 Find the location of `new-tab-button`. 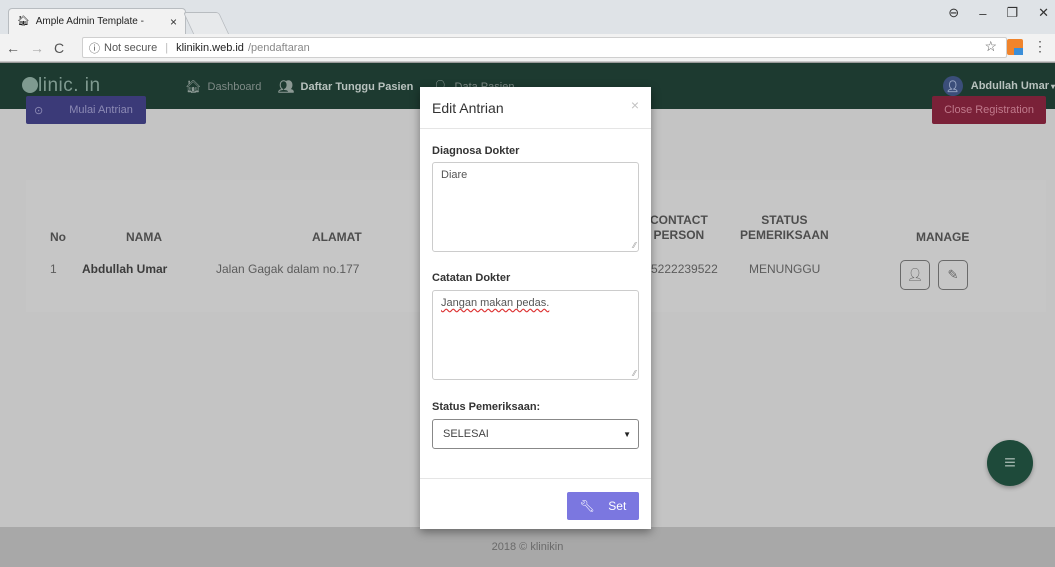

new-tab-button is located at coordinates (206, 23).